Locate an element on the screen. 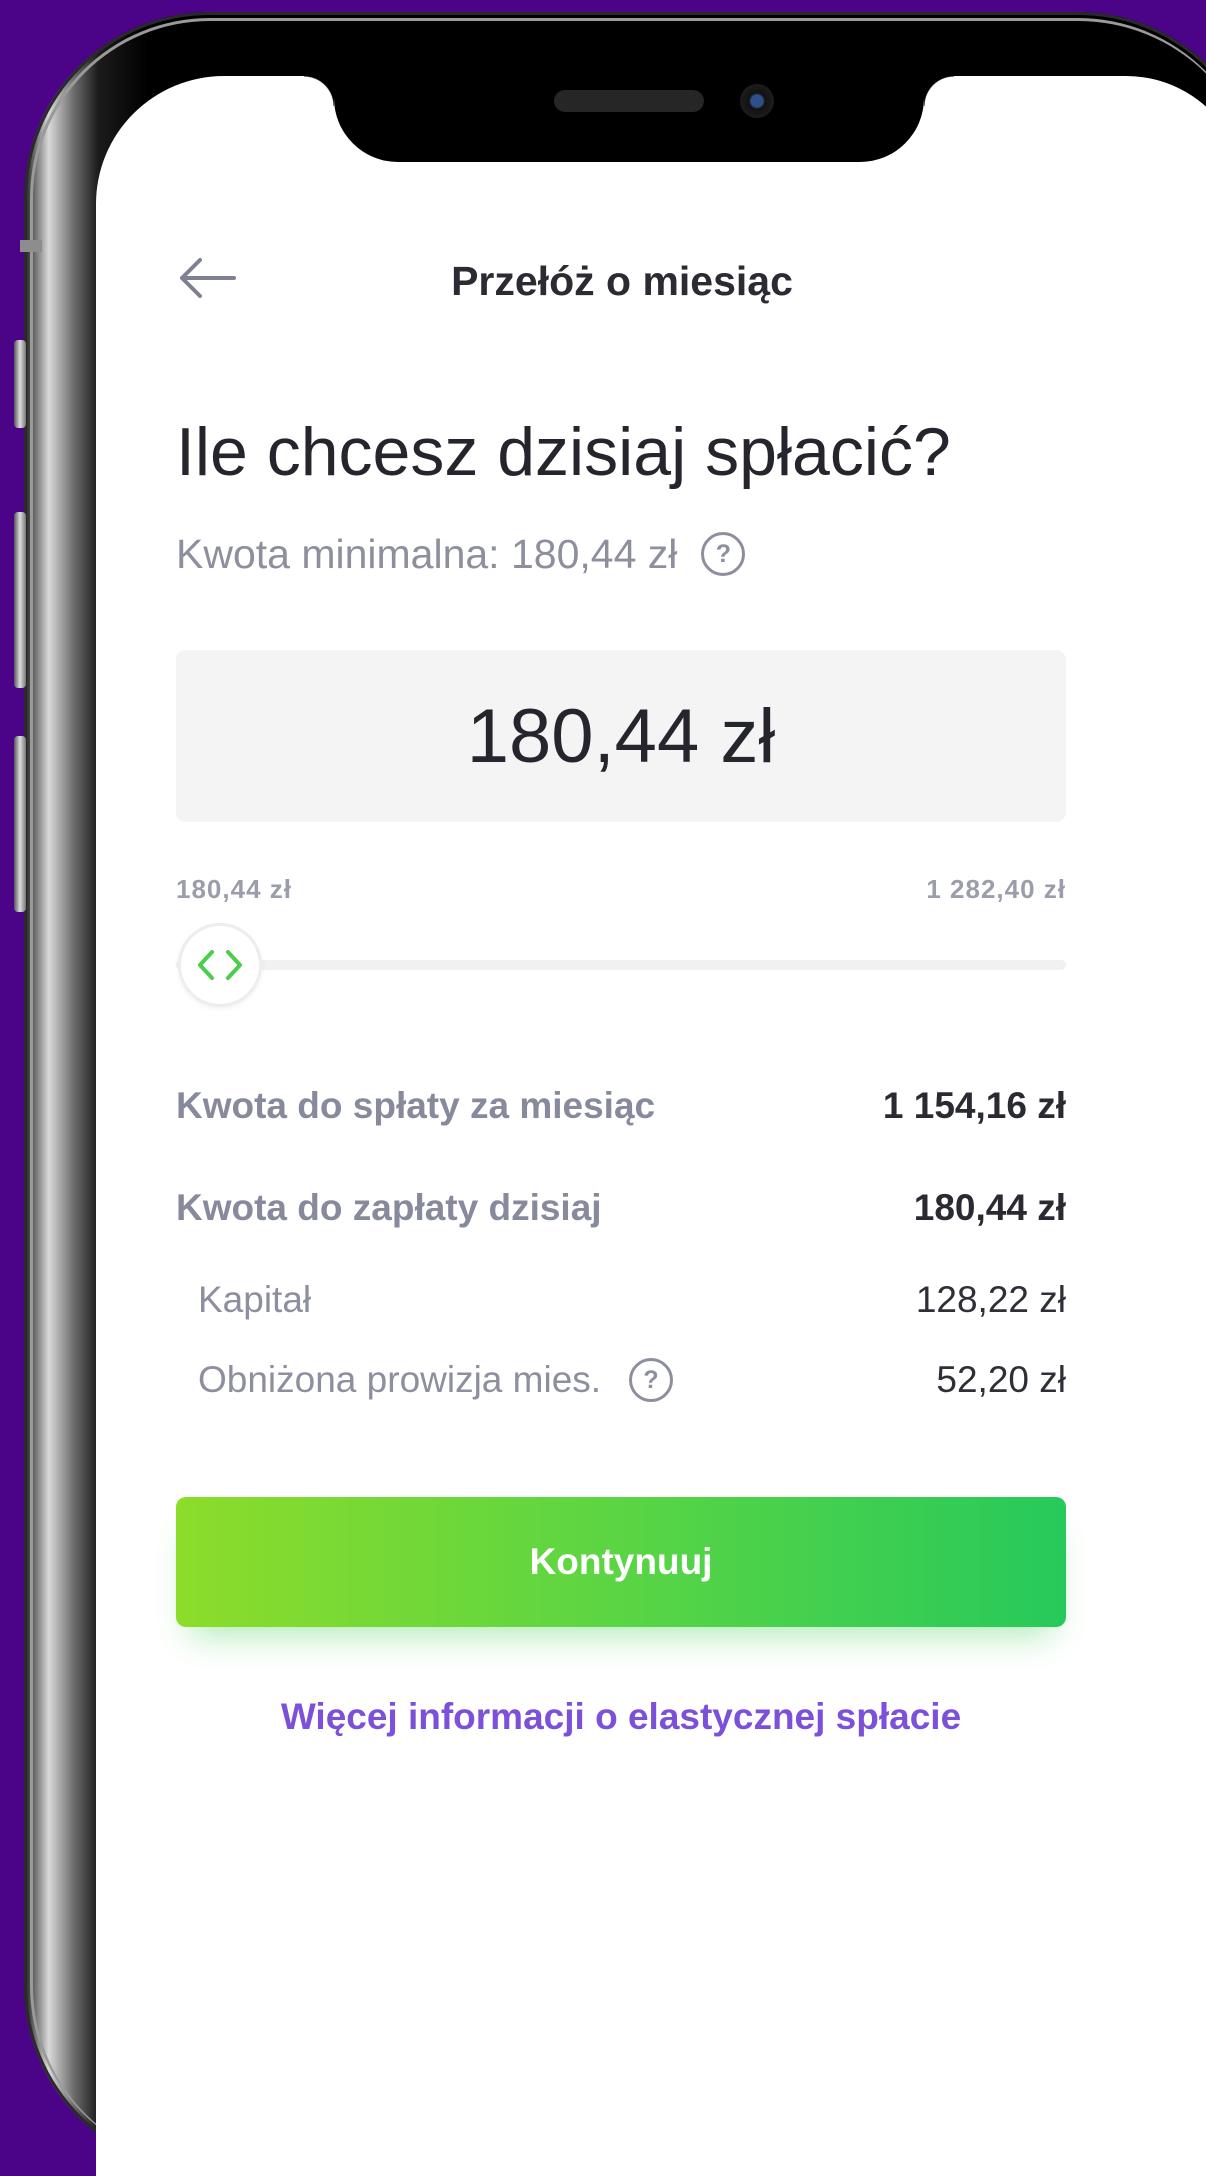  commission-help-icon: ? is located at coordinates (651, 1380).